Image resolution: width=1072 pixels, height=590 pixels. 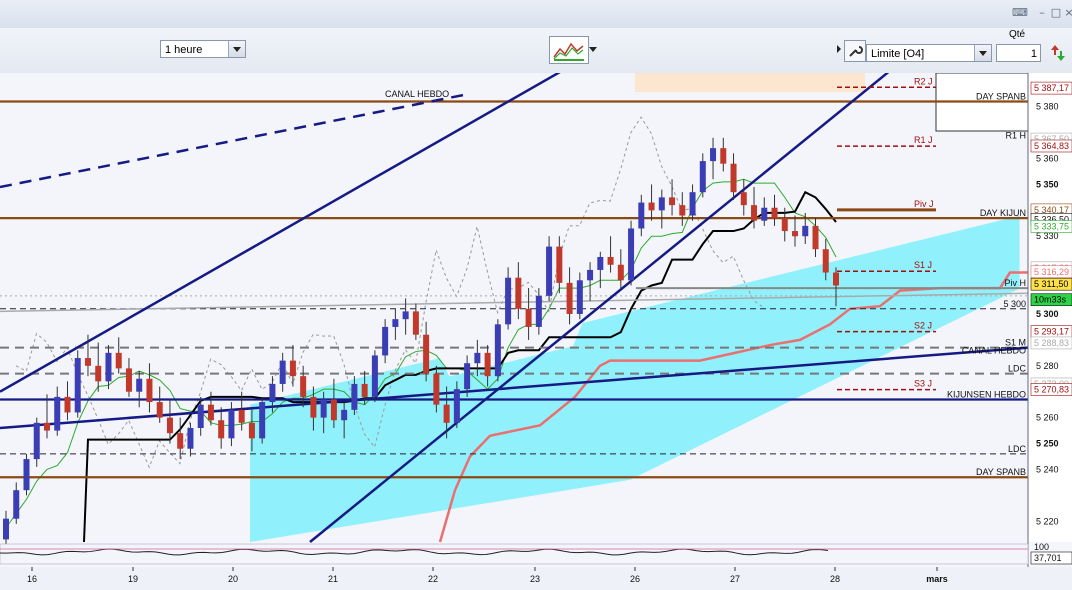 What do you see at coordinates (1042, 13) in the screenshot?
I see `minimize-icon: –` at bounding box center [1042, 13].